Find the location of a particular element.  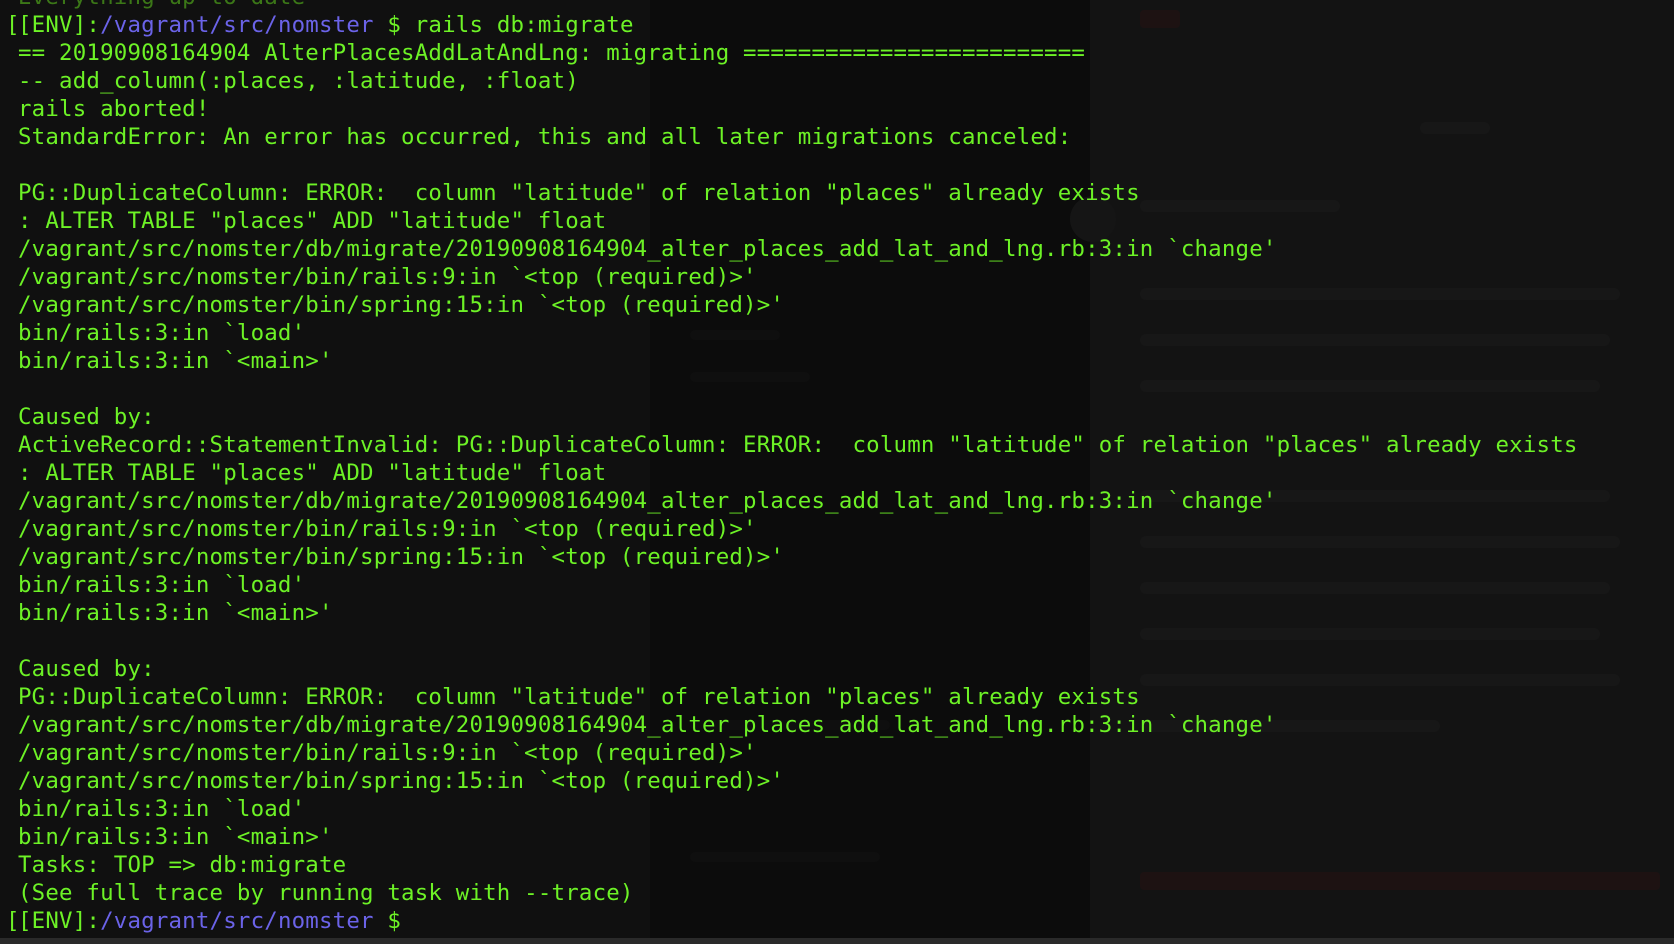

terminal-line: Everything up-to-date is located at coordinates (798, 5).